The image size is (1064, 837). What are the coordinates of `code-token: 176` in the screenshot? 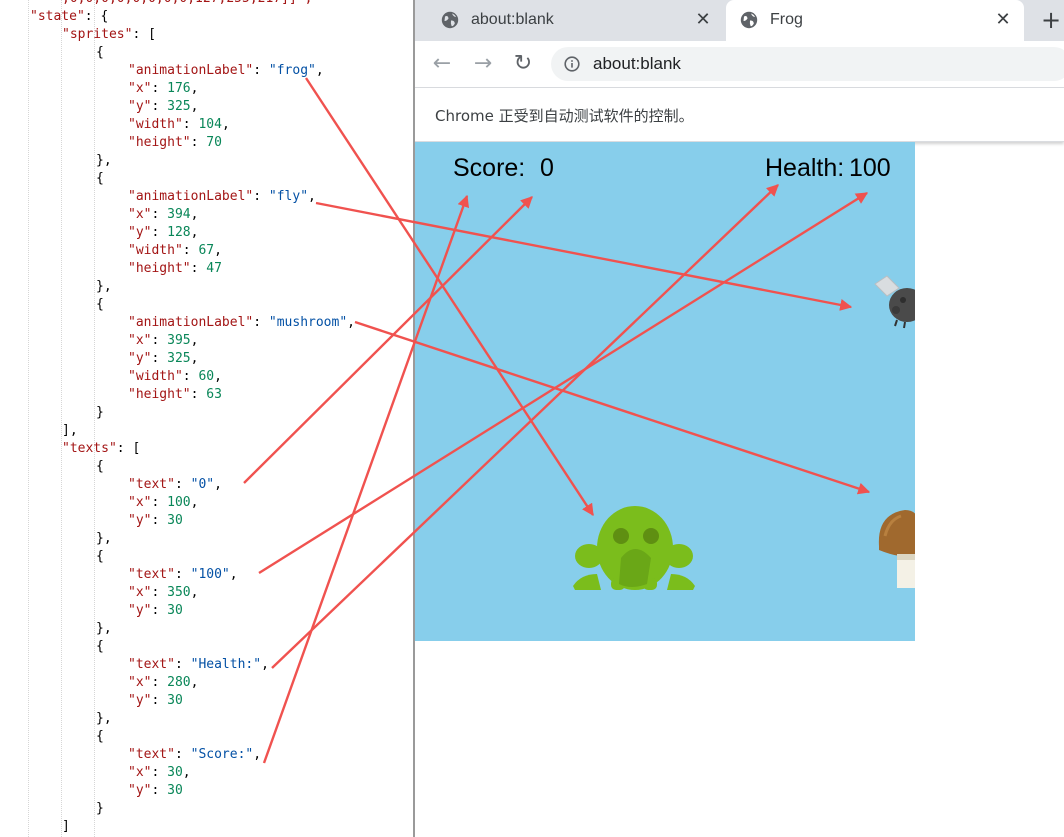 It's located at (179, 88).